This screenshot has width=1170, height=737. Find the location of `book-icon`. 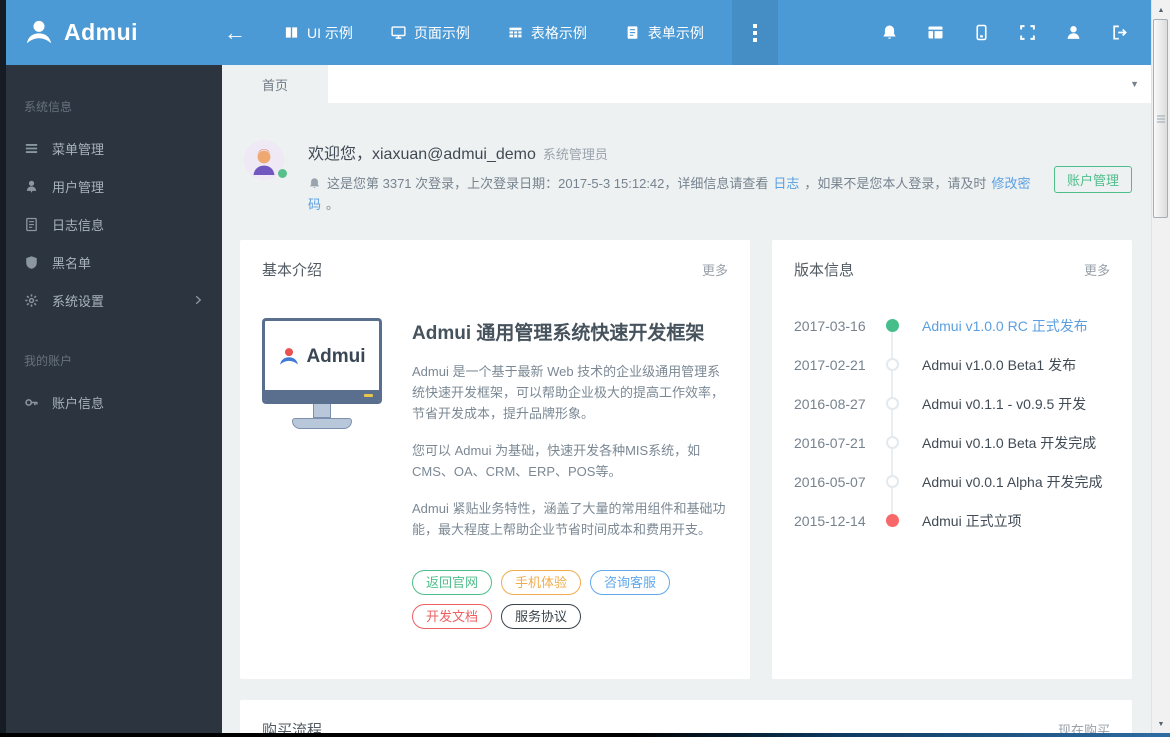

book-icon is located at coordinates (291, 32).